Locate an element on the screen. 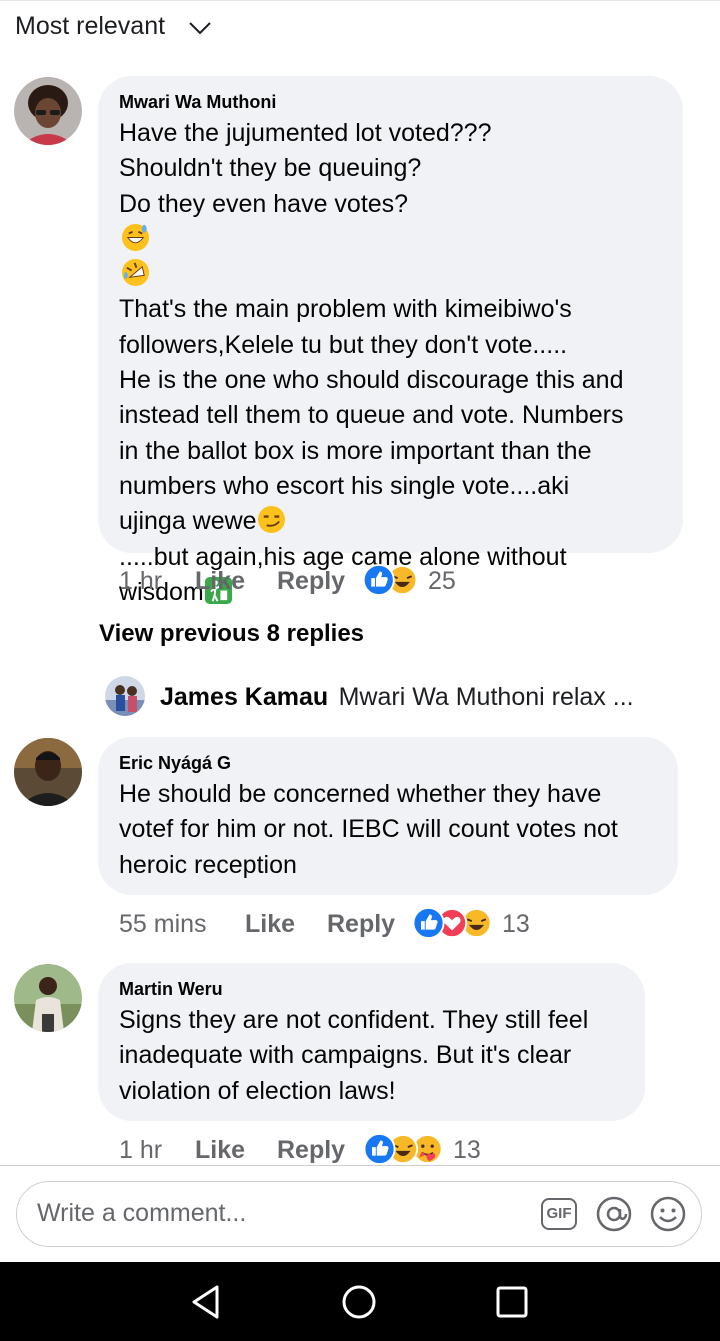  comment-line: Do they even have votes? is located at coordinates (399, 240).